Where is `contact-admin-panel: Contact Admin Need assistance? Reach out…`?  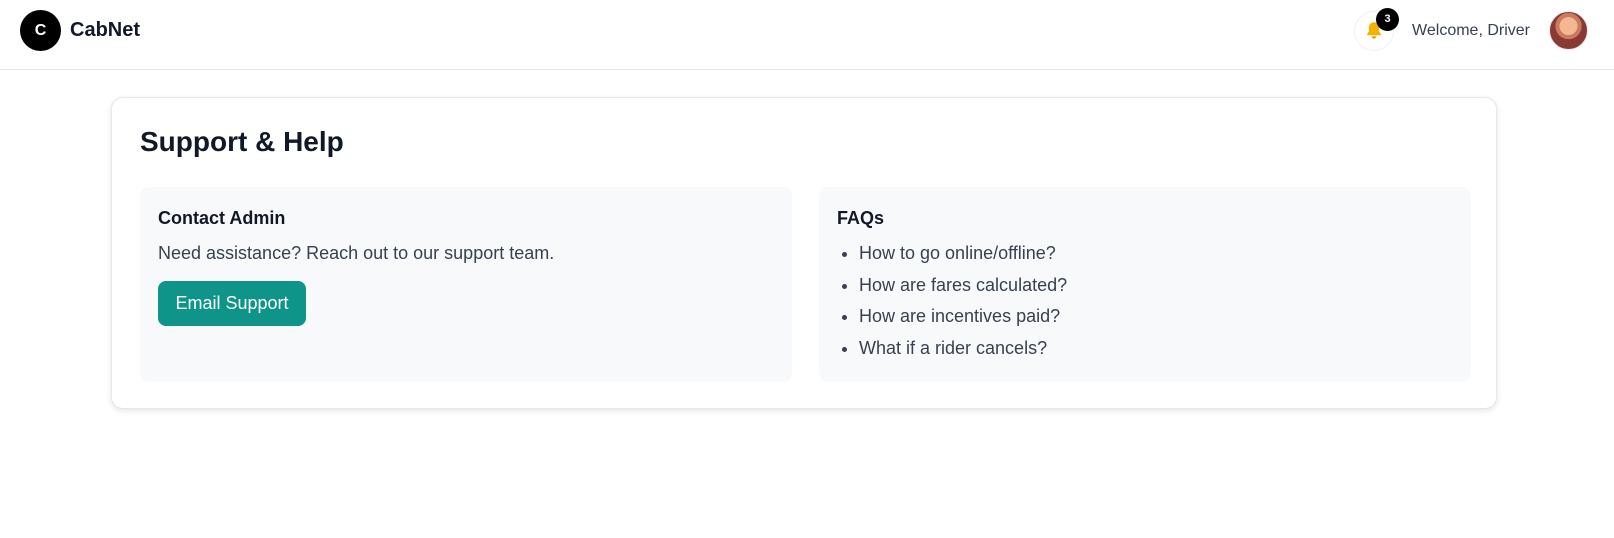
contact-admin-panel: Contact Admin Need assistance? Reach out… is located at coordinates (466, 284).